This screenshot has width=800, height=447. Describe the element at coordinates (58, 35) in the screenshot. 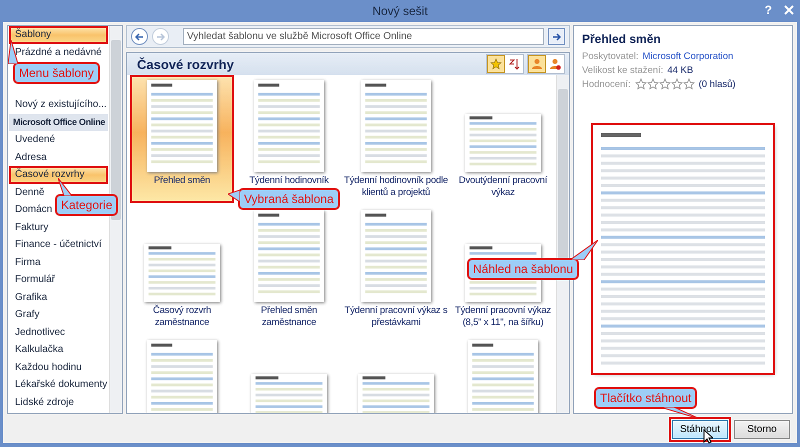

I see `sidebar-item: Šablony` at that location.